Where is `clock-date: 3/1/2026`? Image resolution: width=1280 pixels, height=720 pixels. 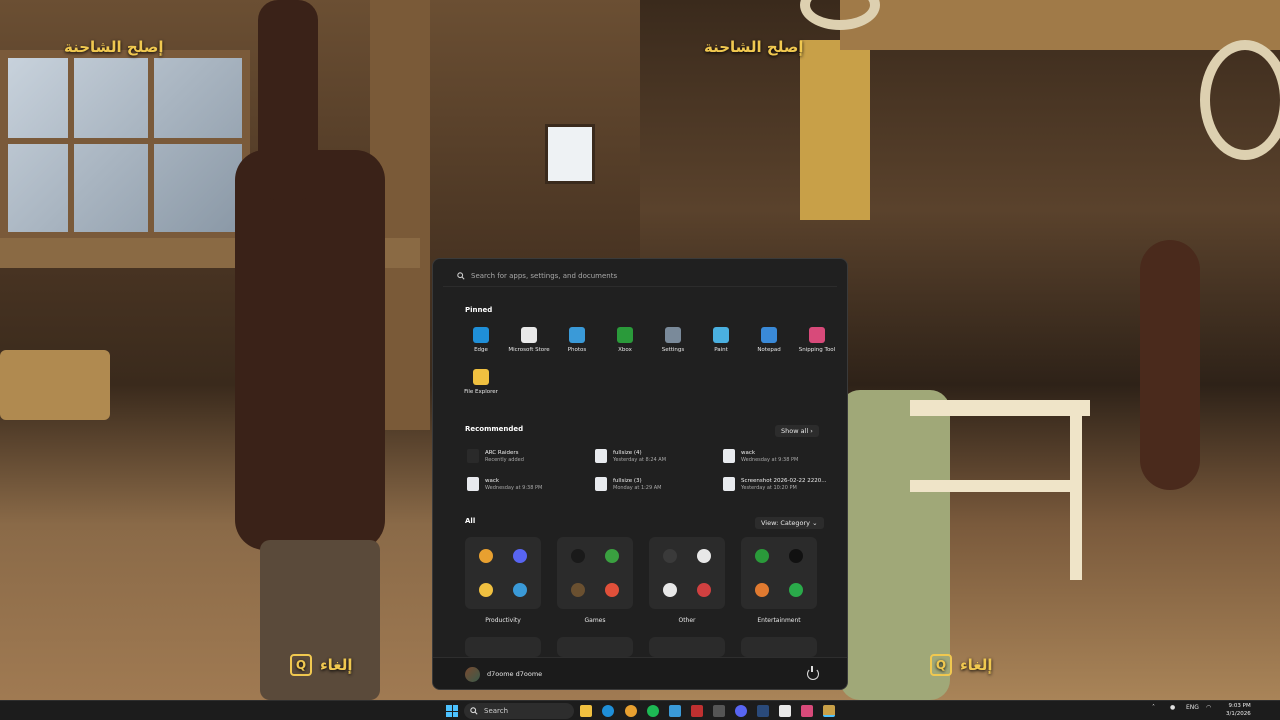
clock-date: 3/1/2026 is located at coordinates (1238, 714).